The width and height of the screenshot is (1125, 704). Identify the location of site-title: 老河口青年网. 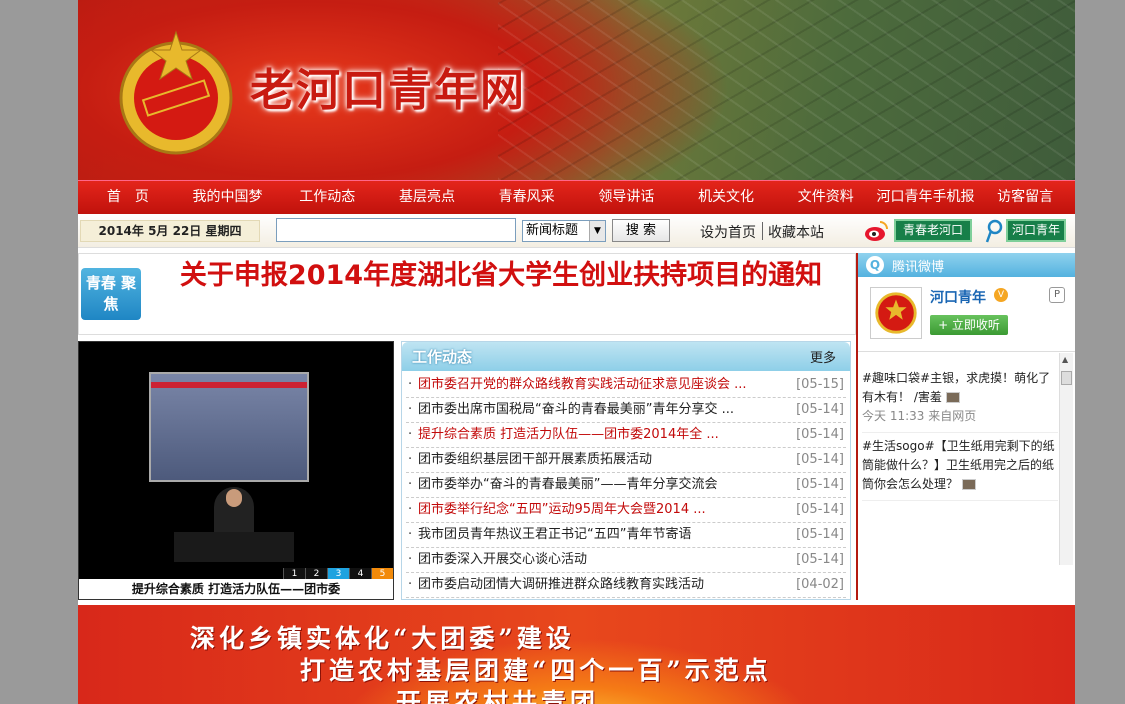
(388, 90).